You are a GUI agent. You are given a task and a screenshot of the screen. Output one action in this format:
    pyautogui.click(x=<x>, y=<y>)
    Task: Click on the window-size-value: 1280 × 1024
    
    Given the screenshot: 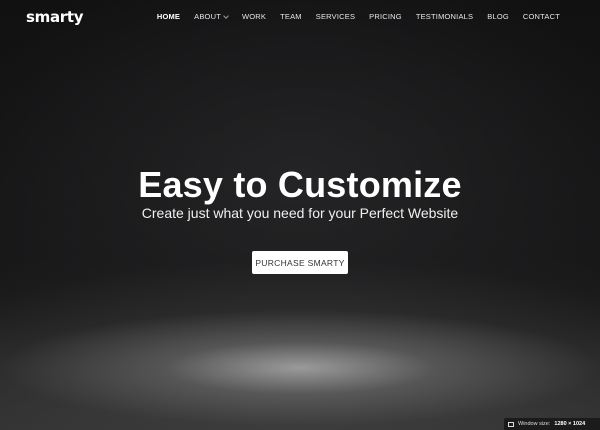 What is the action you would take?
    pyautogui.click(x=570, y=424)
    